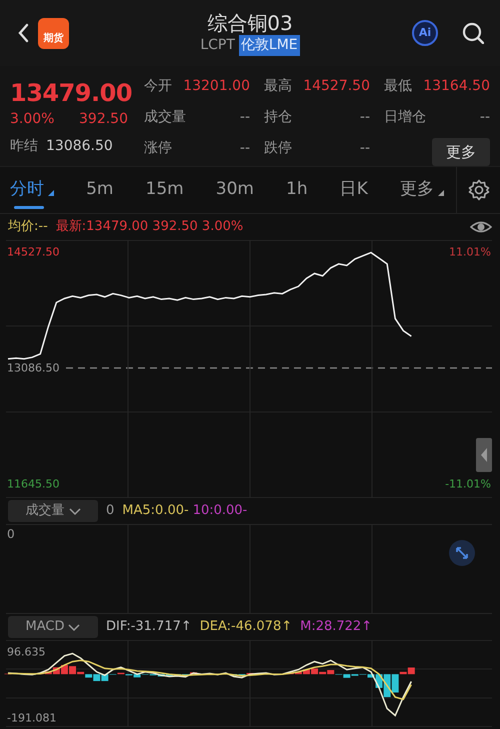 The height and width of the screenshot is (729, 500). What do you see at coordinates (278, 117) in the screenshot?
I see `stat-label: 持仓` at bounding box center [278, 117].